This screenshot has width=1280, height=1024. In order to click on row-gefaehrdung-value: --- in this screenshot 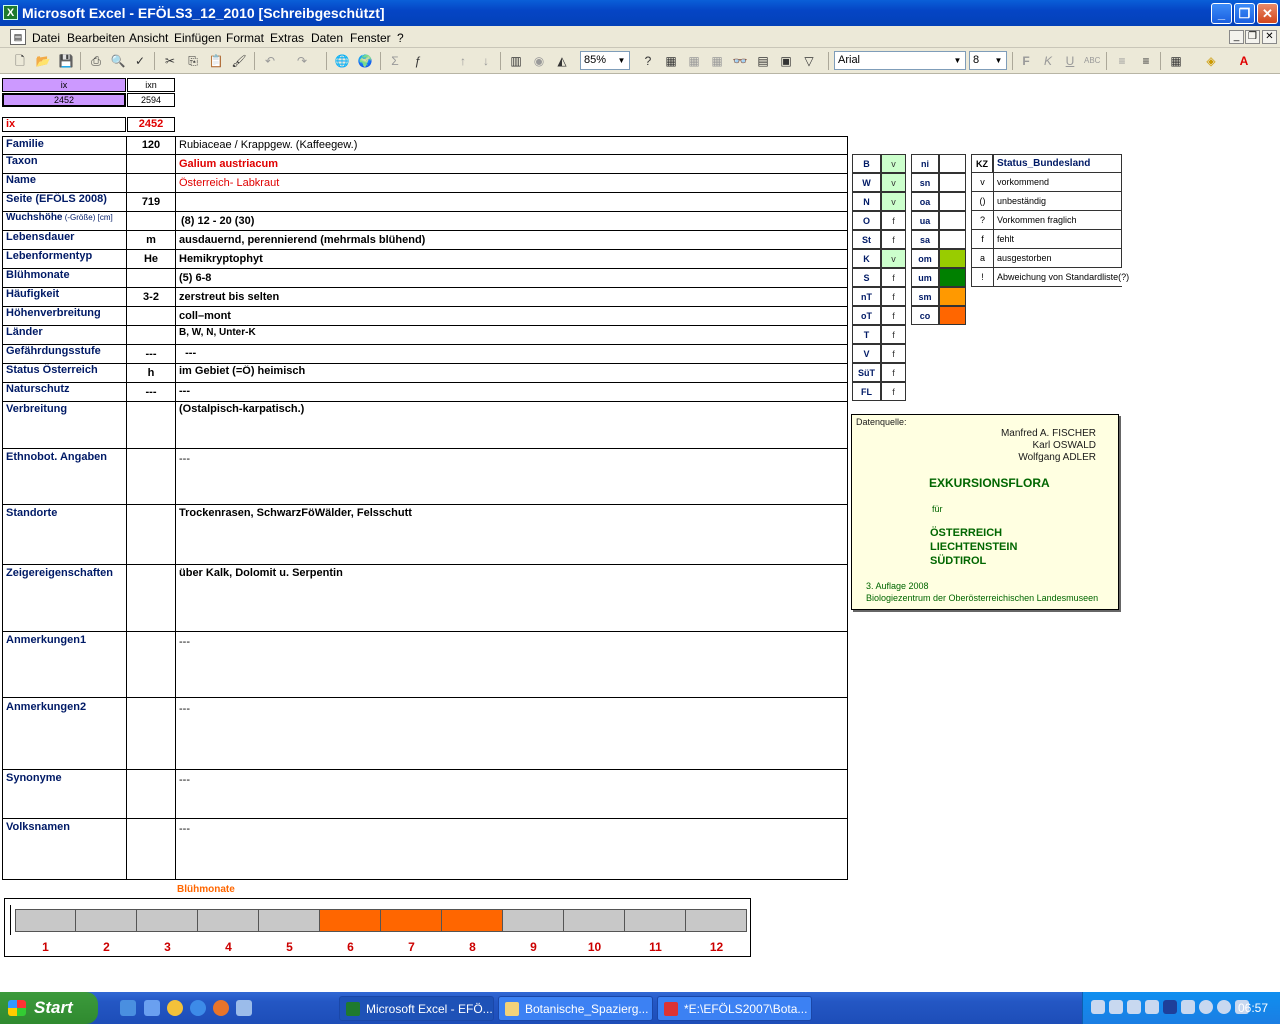, I will do `click(506, 353)`.